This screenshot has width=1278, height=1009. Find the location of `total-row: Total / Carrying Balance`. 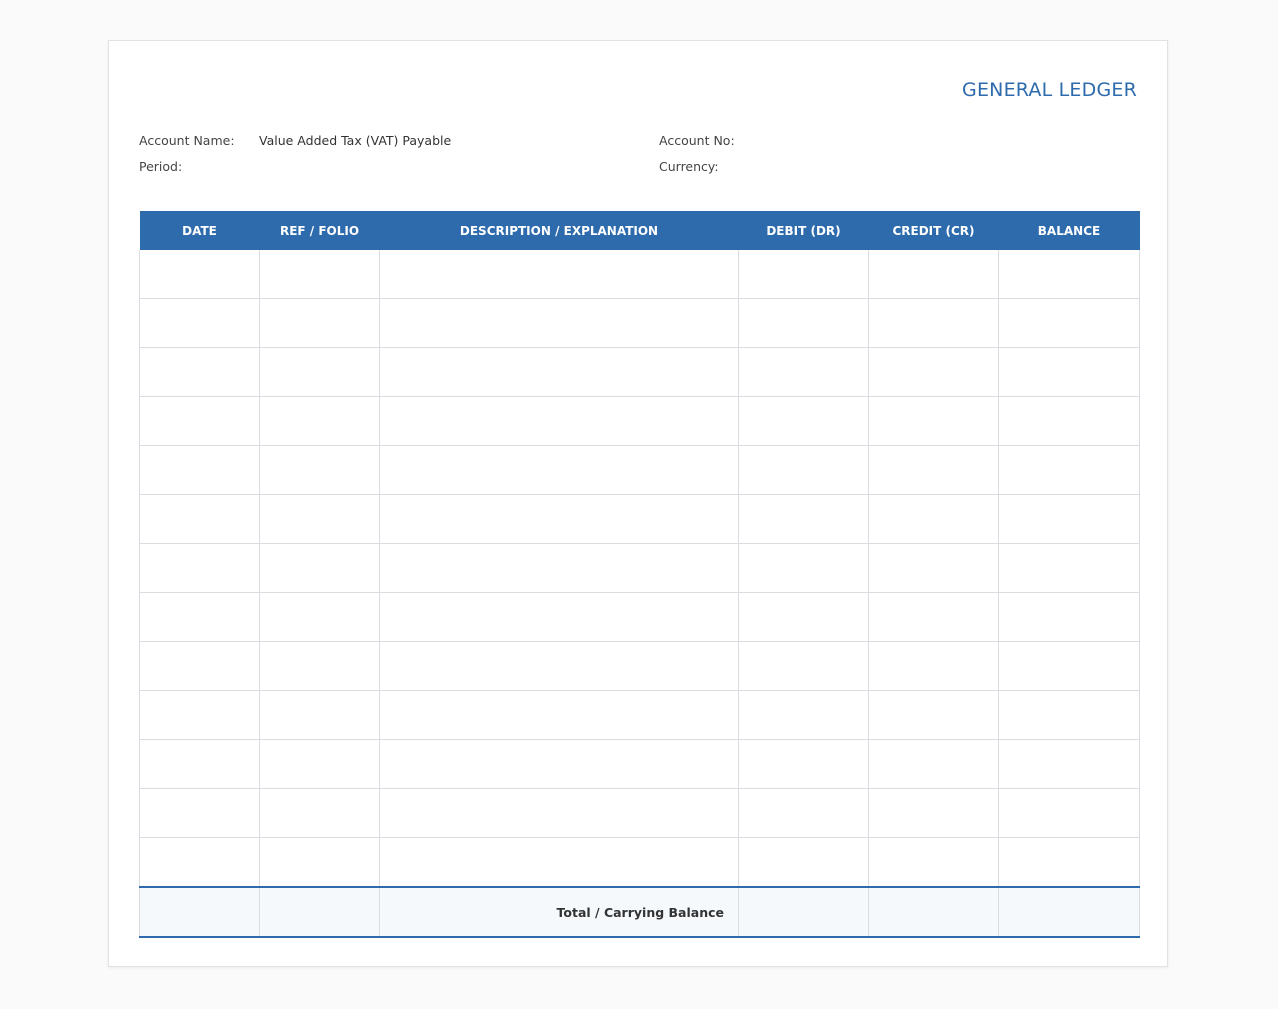

total-row: Total / Carrying Balance is located at coordinates (639, 912).